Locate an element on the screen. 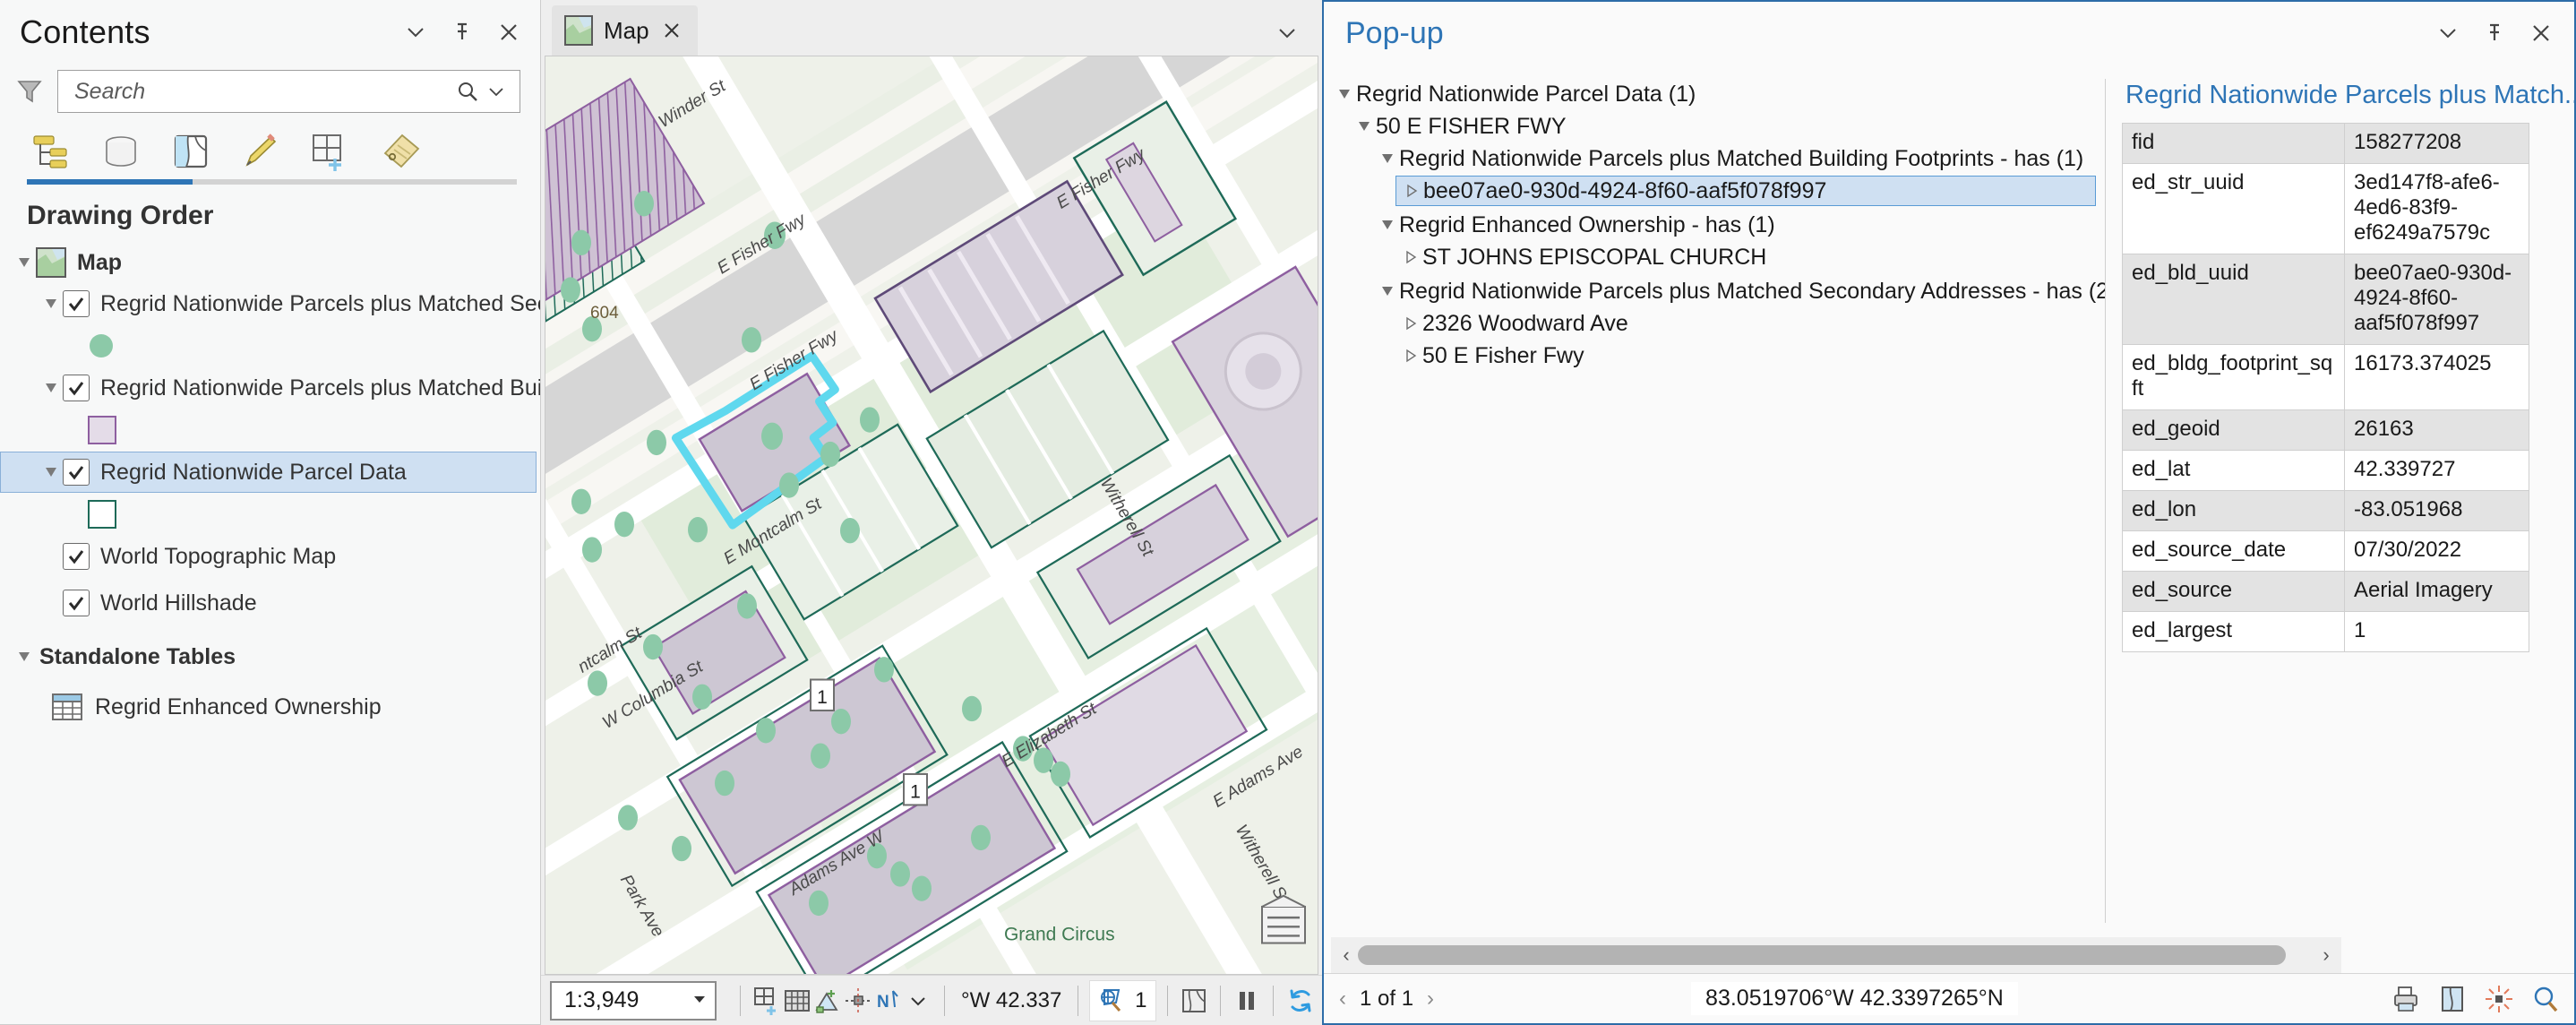 This screenshot has height=1025, width=2576. standalone-table-row-0: Regrid Enhanced Ownership is located at coordinates (270, 707).